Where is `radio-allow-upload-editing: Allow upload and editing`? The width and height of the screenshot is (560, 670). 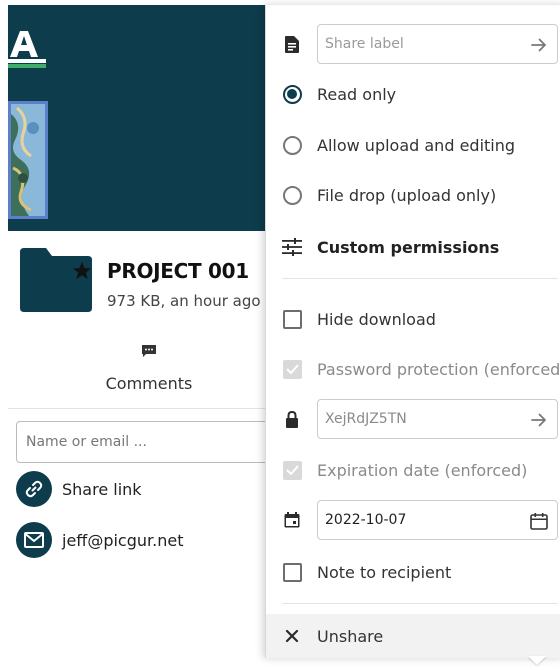 radio-allow-upload-editing: Allow upload and editing is located at coordinates (413, 145).